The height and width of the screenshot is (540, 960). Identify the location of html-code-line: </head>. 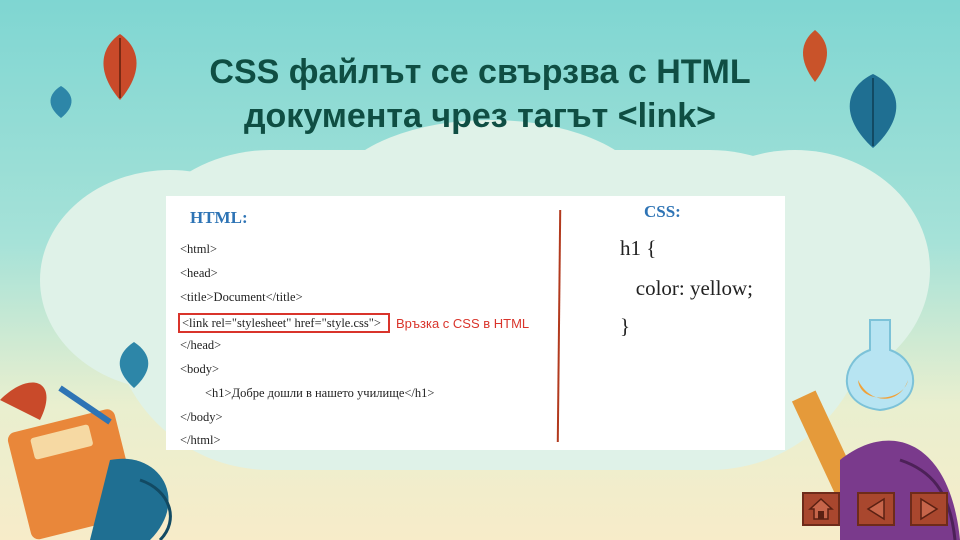
(201, 345).